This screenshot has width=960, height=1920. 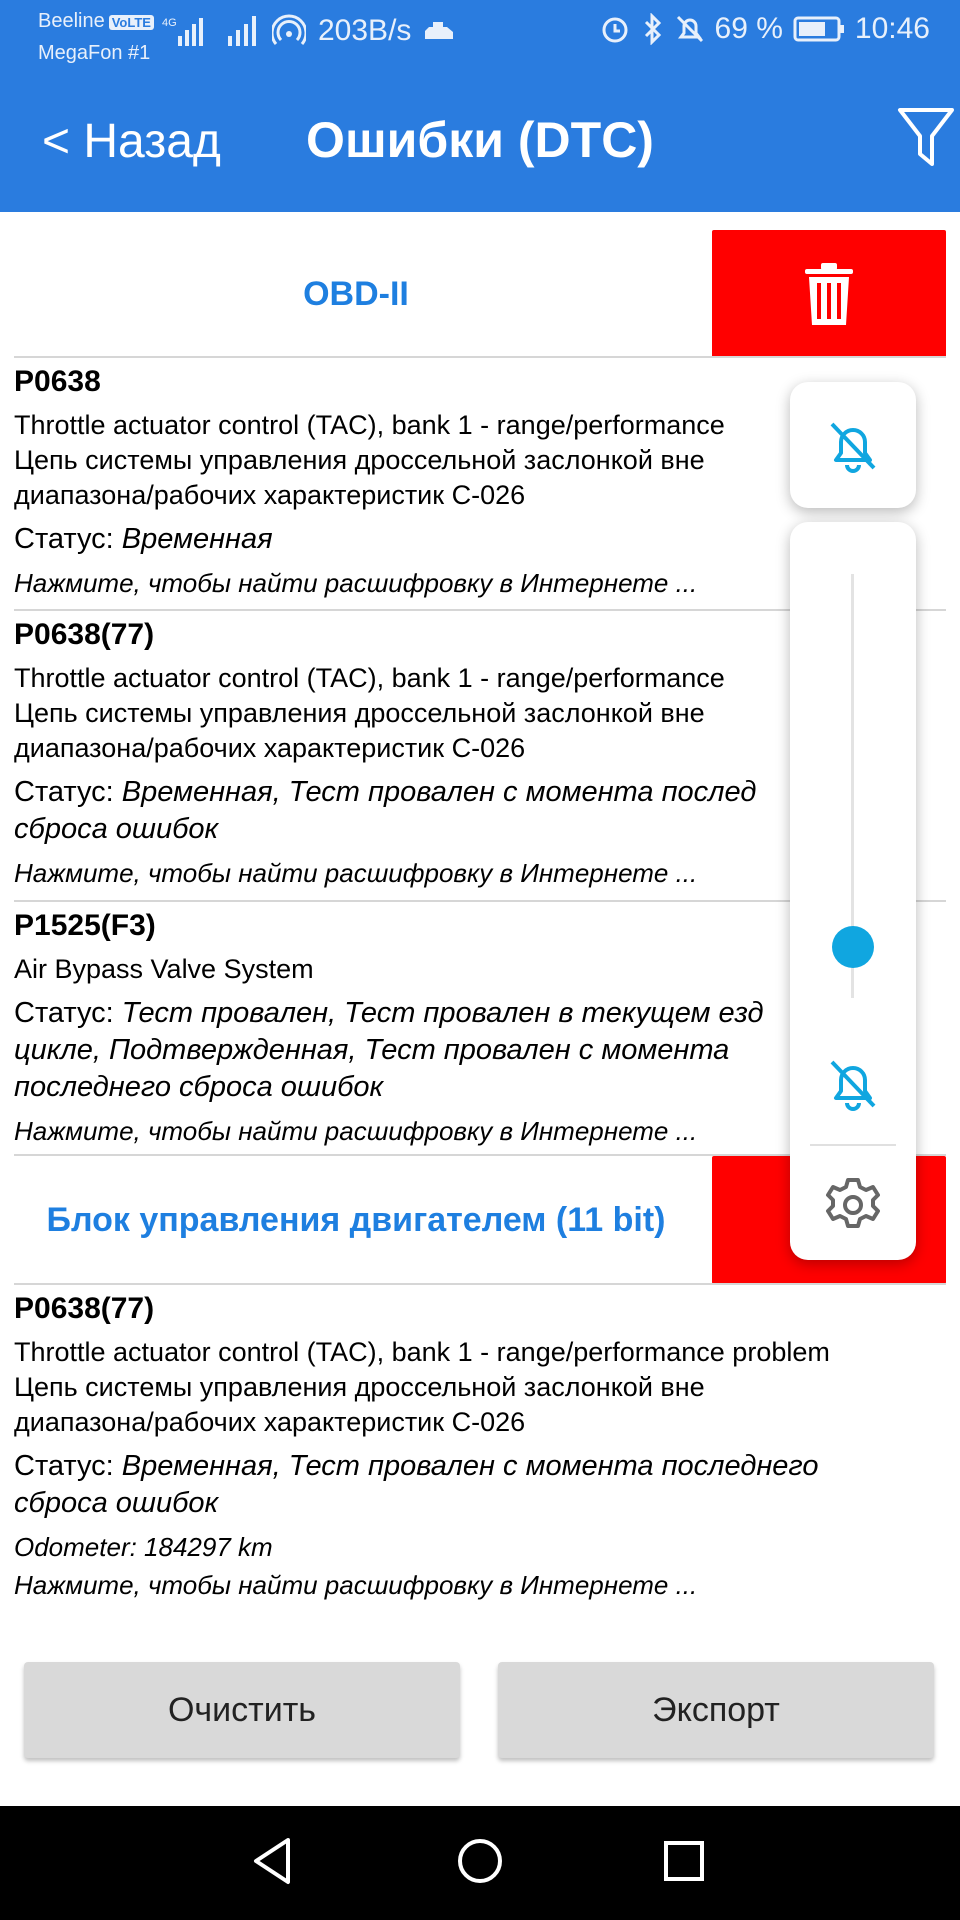 What do you see at coordinates (197, 539) in the screenshot?
I see `status-value: Временная` at bounding box center [197, 539].